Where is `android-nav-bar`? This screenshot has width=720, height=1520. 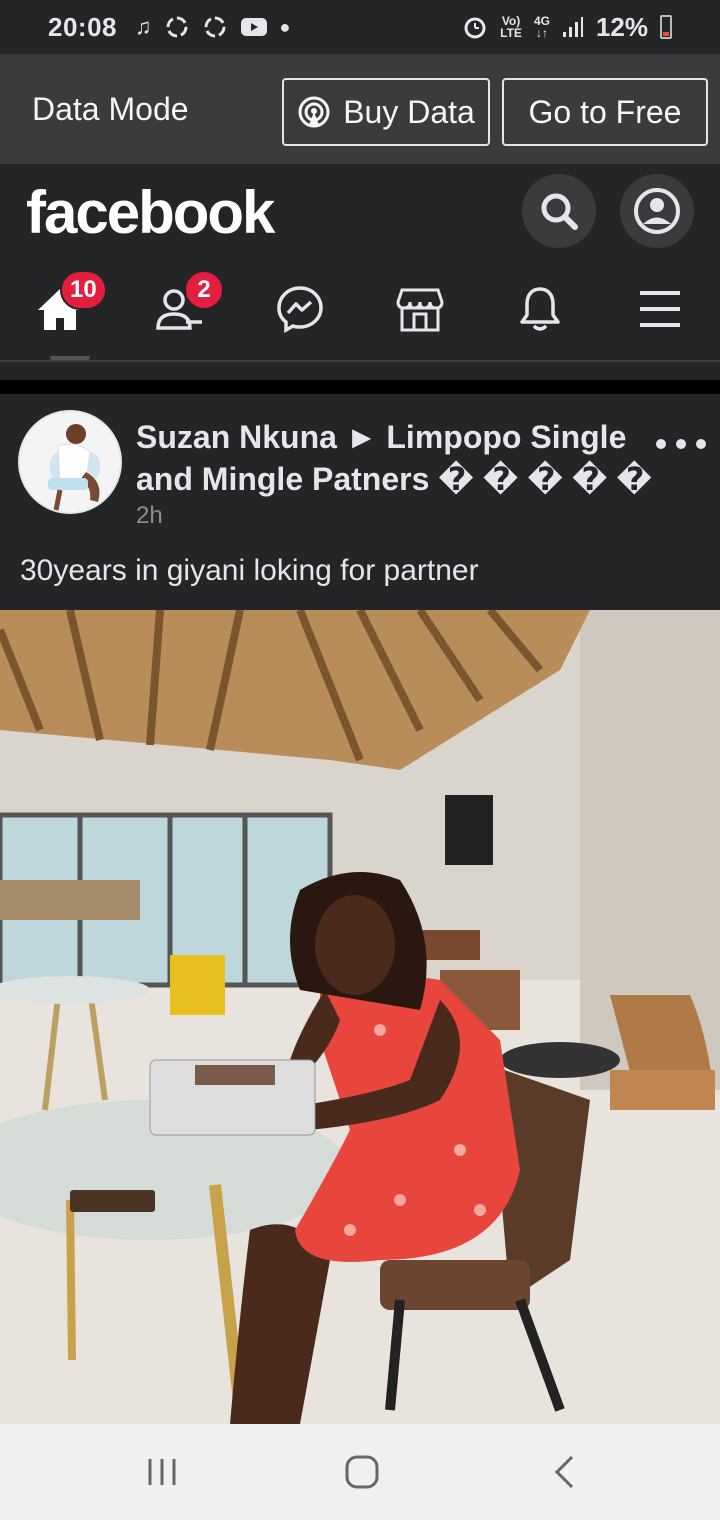
android-nav-bar is located at coordinates (360, 1472).